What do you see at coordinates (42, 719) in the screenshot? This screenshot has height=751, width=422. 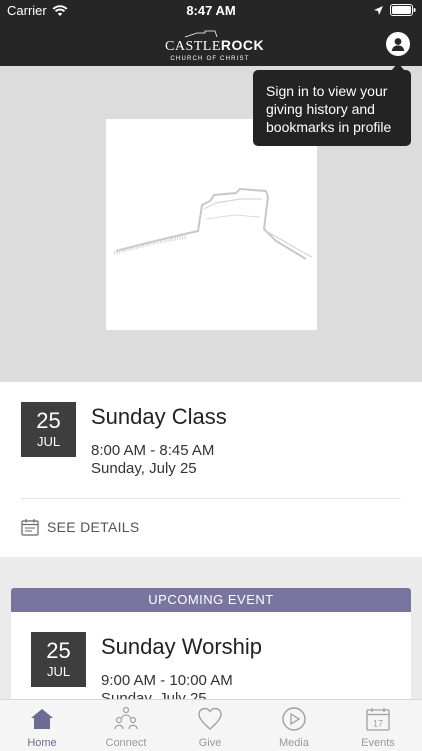 I see `home-icon` at bounding box center [42, 719].